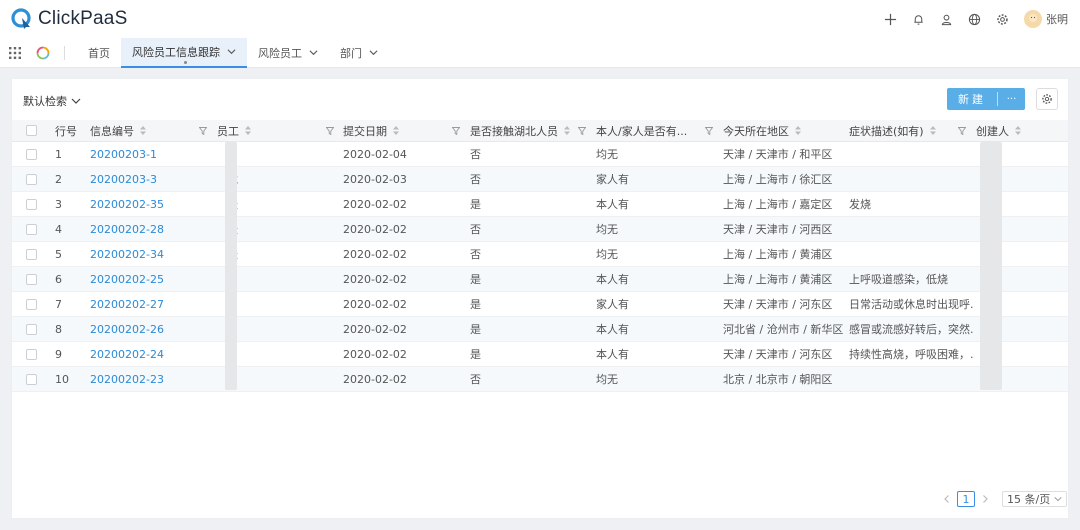 The width and height of the screenshot is (1080, 530). What do you see at coordinates (890, 19) in the screenshot?
I see `add-icon` at bounding box center [890, 19].